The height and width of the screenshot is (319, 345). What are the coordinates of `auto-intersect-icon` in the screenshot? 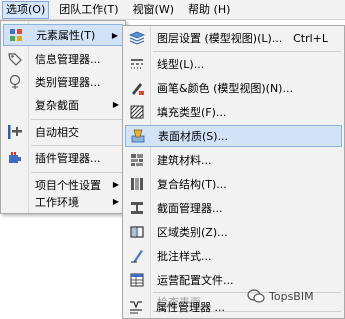 It's located at (15, 132).